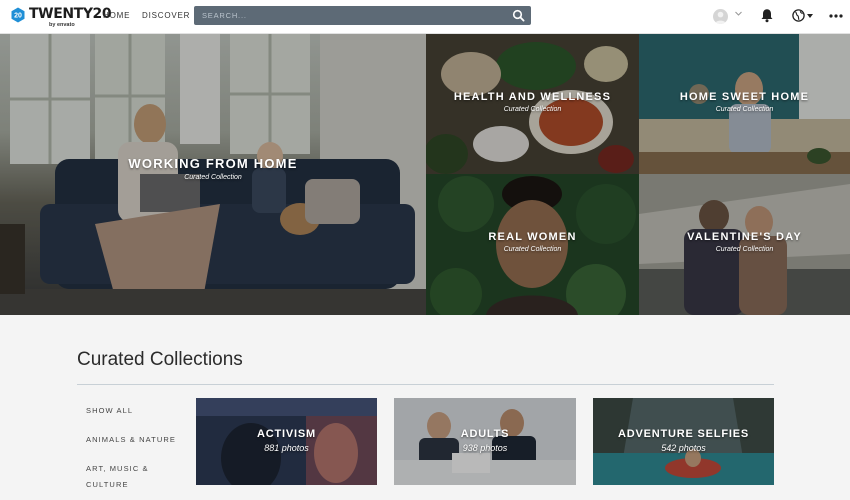 This screenshot has width=850, height=500. What do you see at coordinates (286, 434) in the screenshot?
I see `collection-card-title: ACTIVISM` at bounding box center [286, 434].